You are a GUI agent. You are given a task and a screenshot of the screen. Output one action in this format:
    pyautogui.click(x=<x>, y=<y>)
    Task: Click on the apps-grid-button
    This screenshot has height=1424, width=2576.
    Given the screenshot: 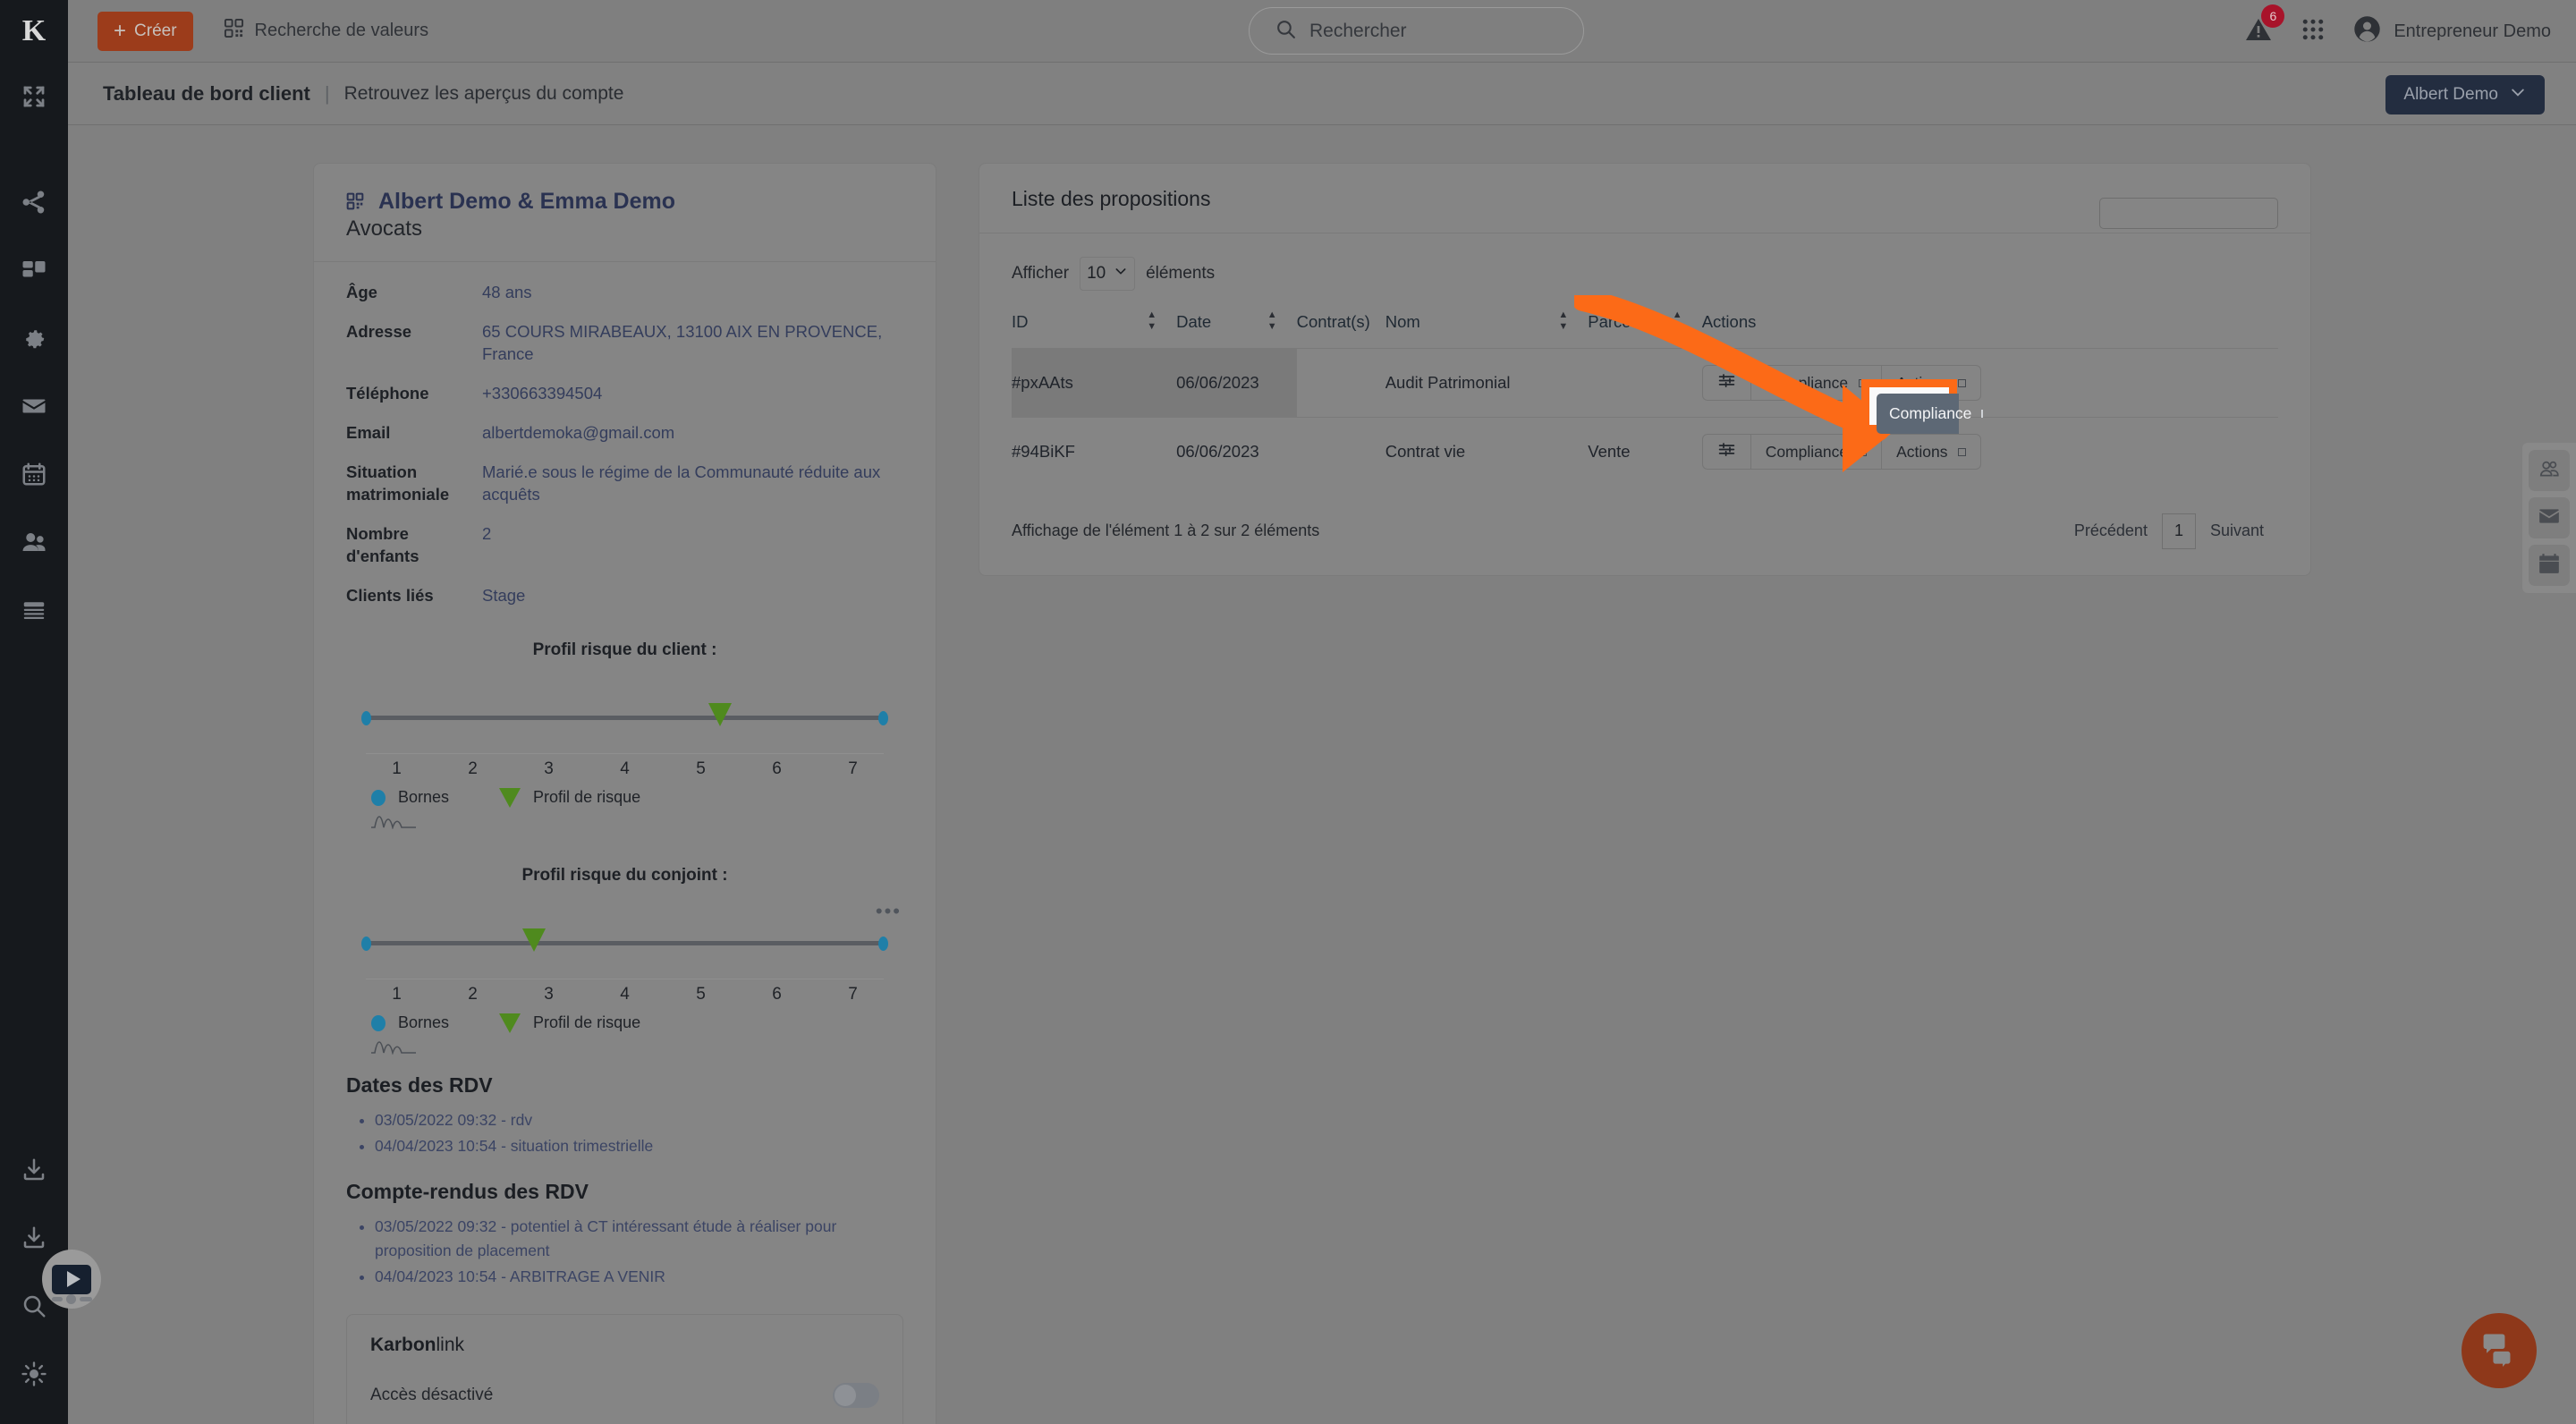 What is the action you would take?
    pyautogui.click(x=2313, y=31)
    